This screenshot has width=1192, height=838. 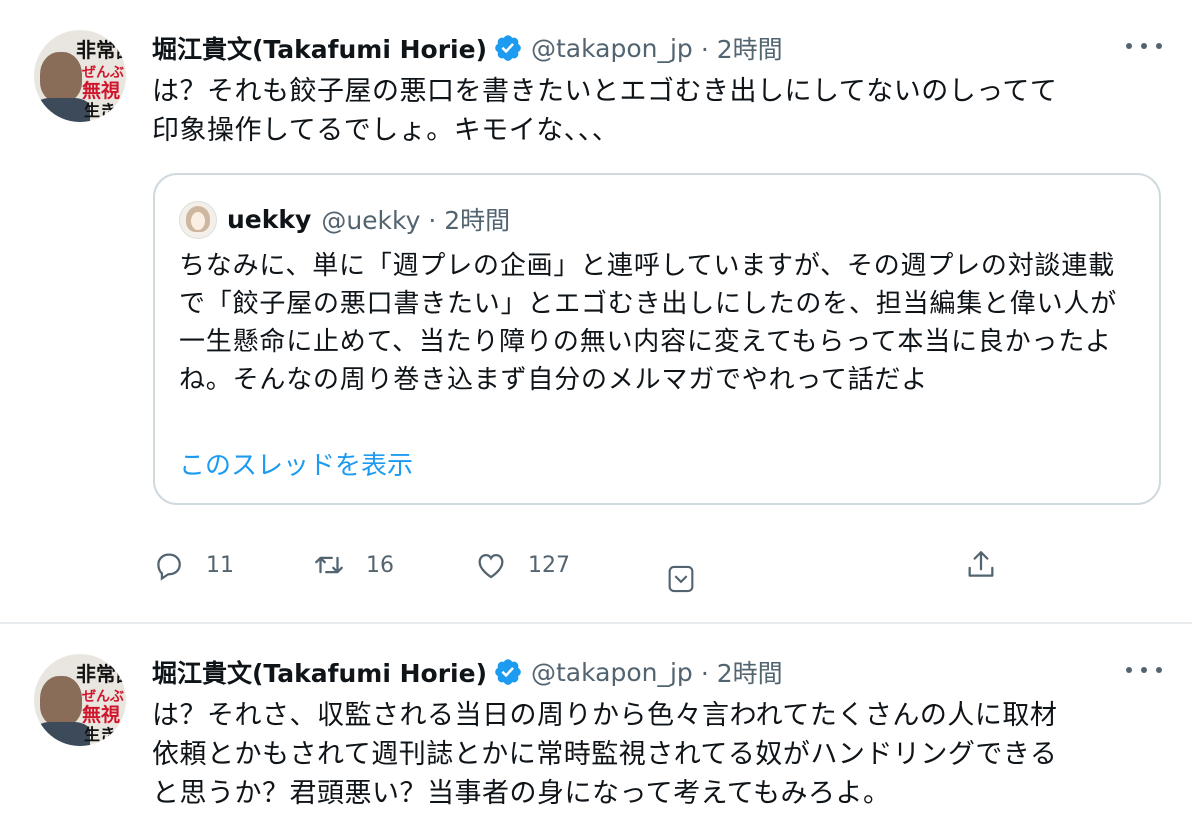 I want to click on like-count: 127, so click(x=549, y=565).